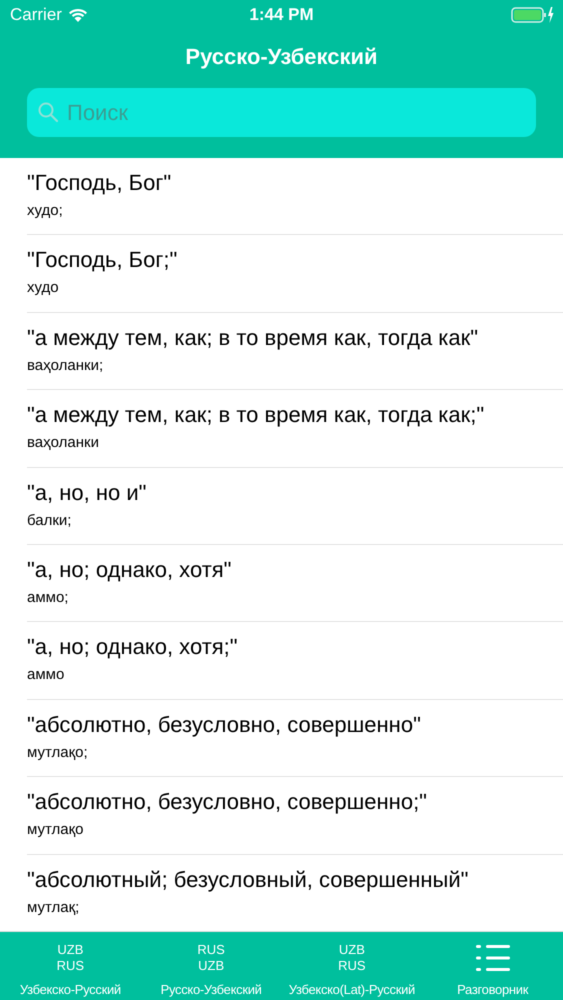 Image resolution: width=563 pixels, height=1000 pixels. I want to click on list-row: "а, но; однако, хотя;" аммо, so click(295, 661).